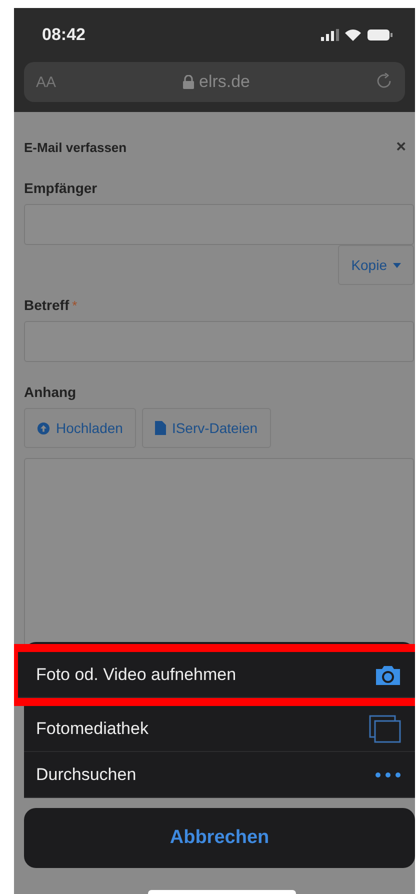 Image resolution: width=418 pixels, height=894 pixels. I want to click on url-text: elrs.de, so click(216, 82).